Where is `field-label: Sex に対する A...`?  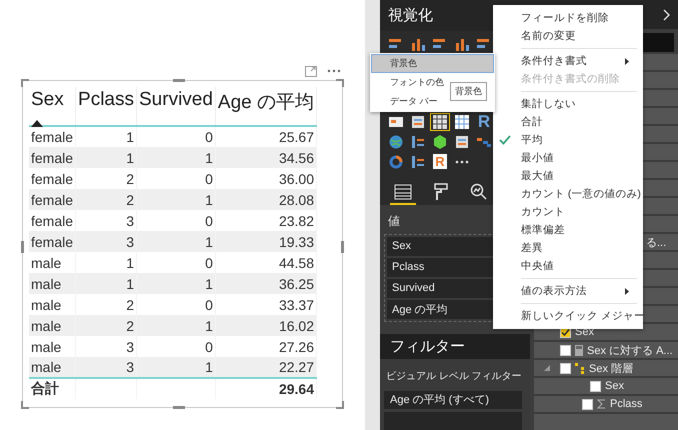 field-label: Sex に対する A... is located at coordinates (630, 351).